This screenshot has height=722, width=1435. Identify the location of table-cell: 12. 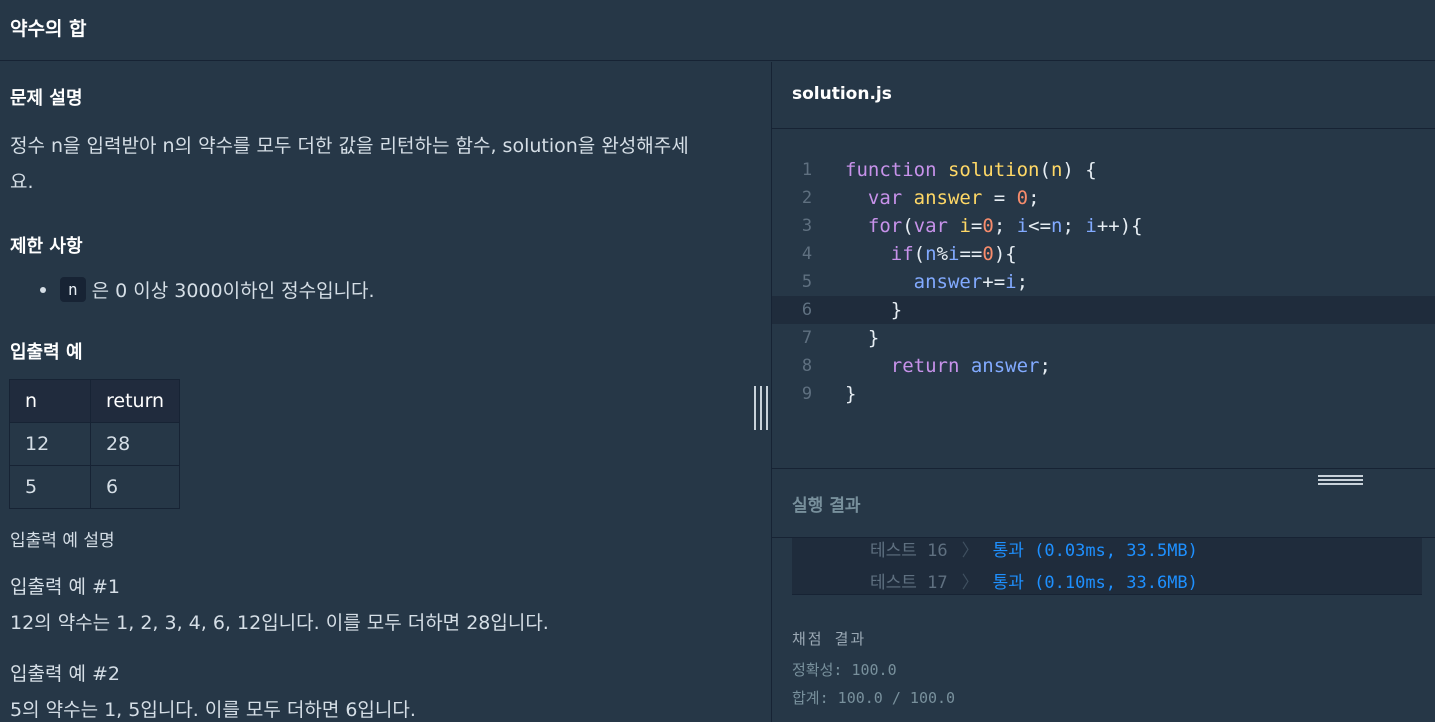
(50, 444).